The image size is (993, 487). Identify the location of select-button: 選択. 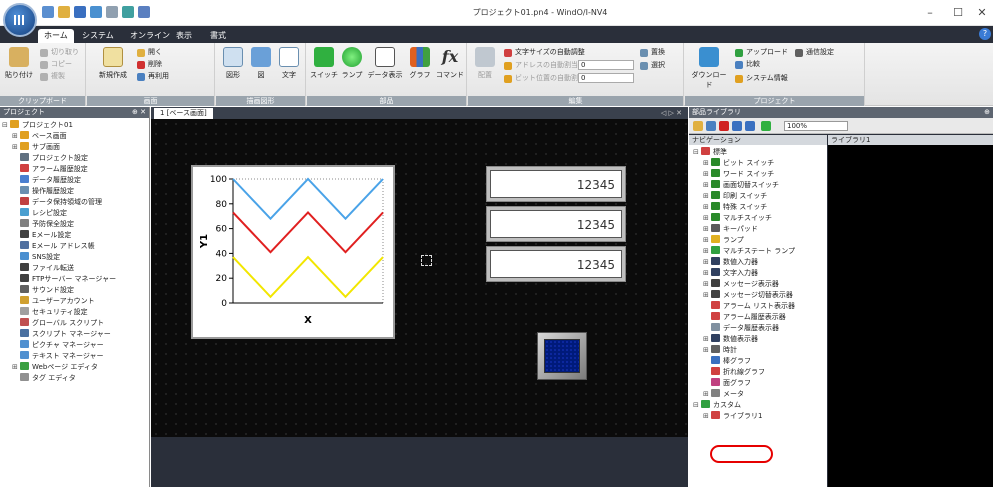
(652, 65).